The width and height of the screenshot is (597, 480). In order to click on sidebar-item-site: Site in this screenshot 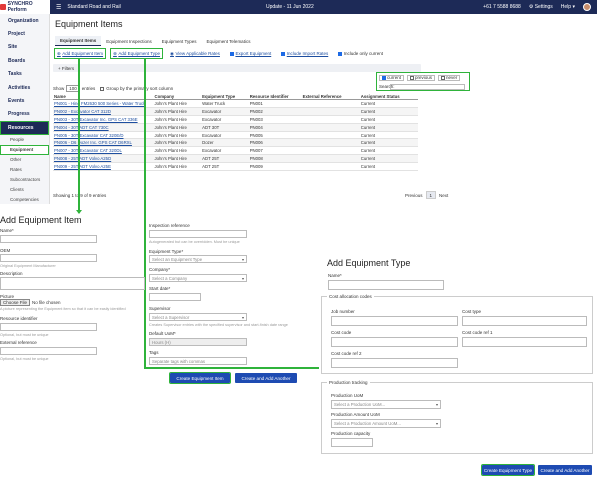, I will do `click(24, 47)`.